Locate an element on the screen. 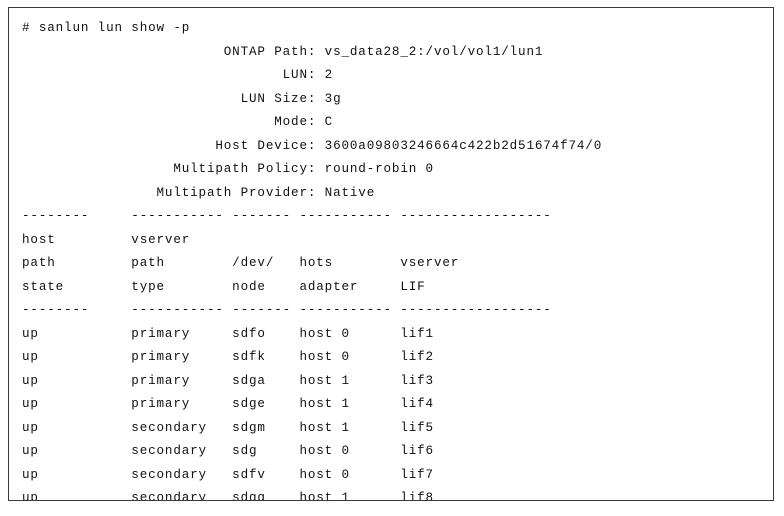 This screenshot has height=516, width=784. header-line-multipath-provider: Multipath Provider: Native is located at coordinates (199, 192).